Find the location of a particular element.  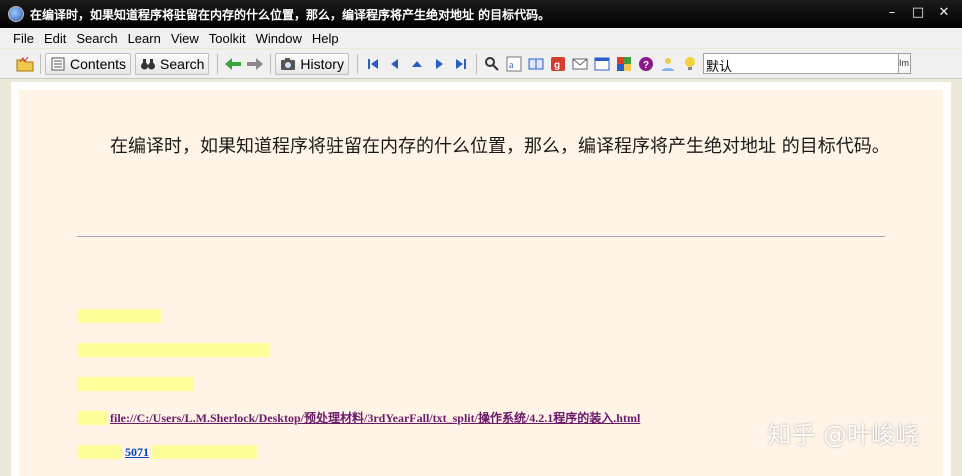

google-icon: g is located at coordinates (558, 64).